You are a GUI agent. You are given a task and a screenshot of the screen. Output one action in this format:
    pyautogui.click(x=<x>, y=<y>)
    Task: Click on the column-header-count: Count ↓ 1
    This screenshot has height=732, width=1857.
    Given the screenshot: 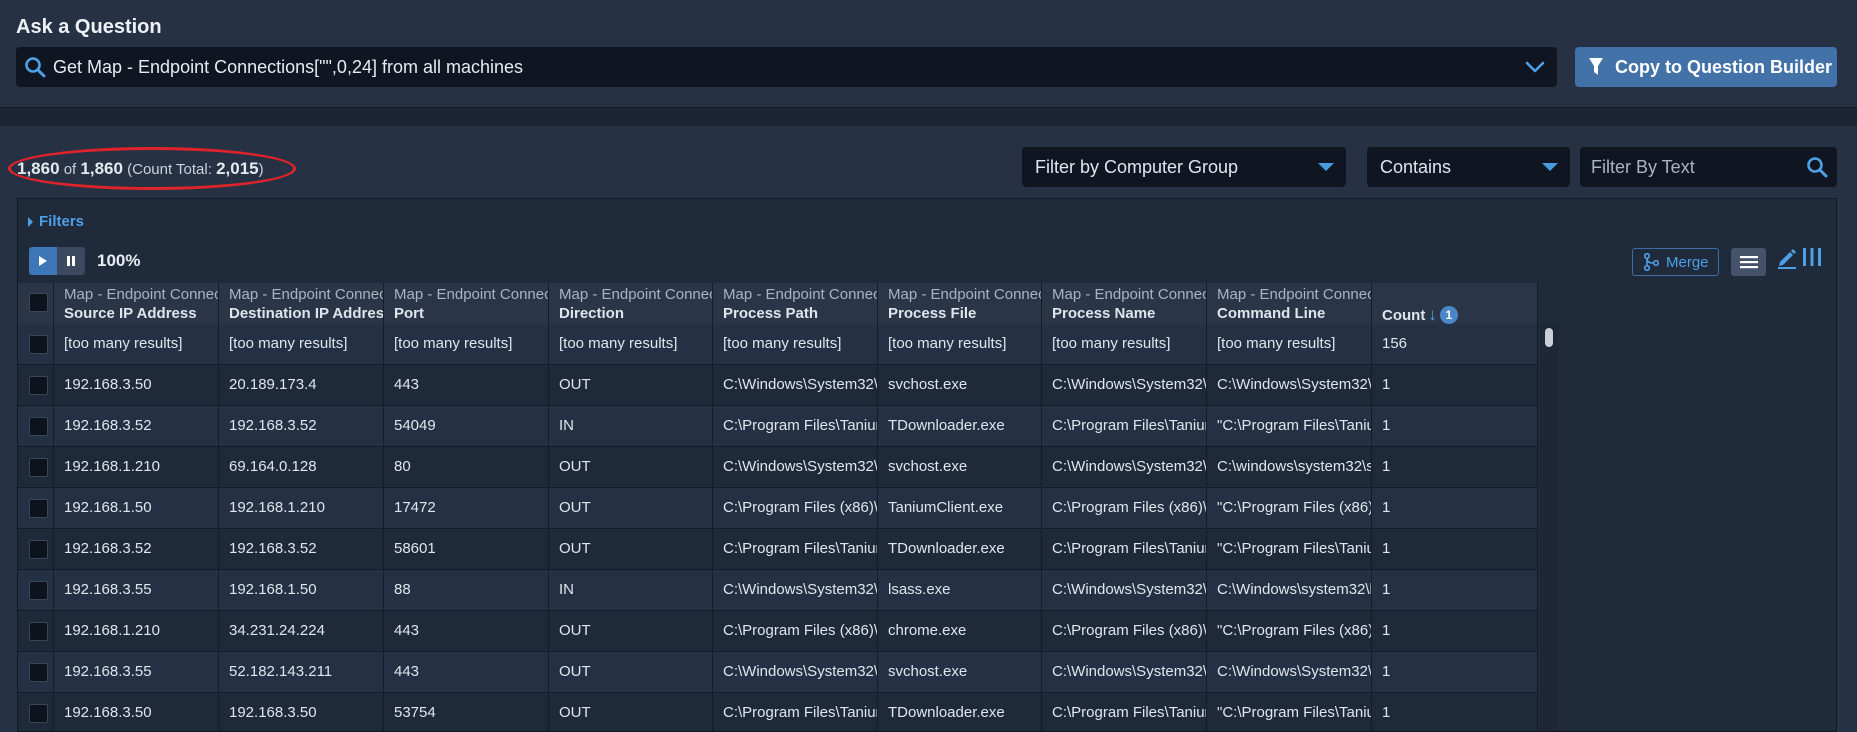 What is the action you would take?
    pyautogui.click(x=1455, y=303)
    